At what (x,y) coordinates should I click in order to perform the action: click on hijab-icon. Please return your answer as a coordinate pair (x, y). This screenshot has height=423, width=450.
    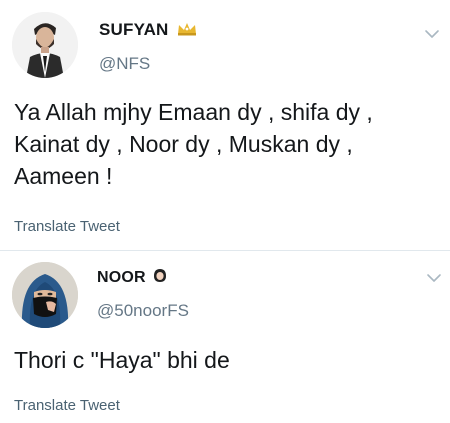
    Looking at the image, I should click on (160, 278).